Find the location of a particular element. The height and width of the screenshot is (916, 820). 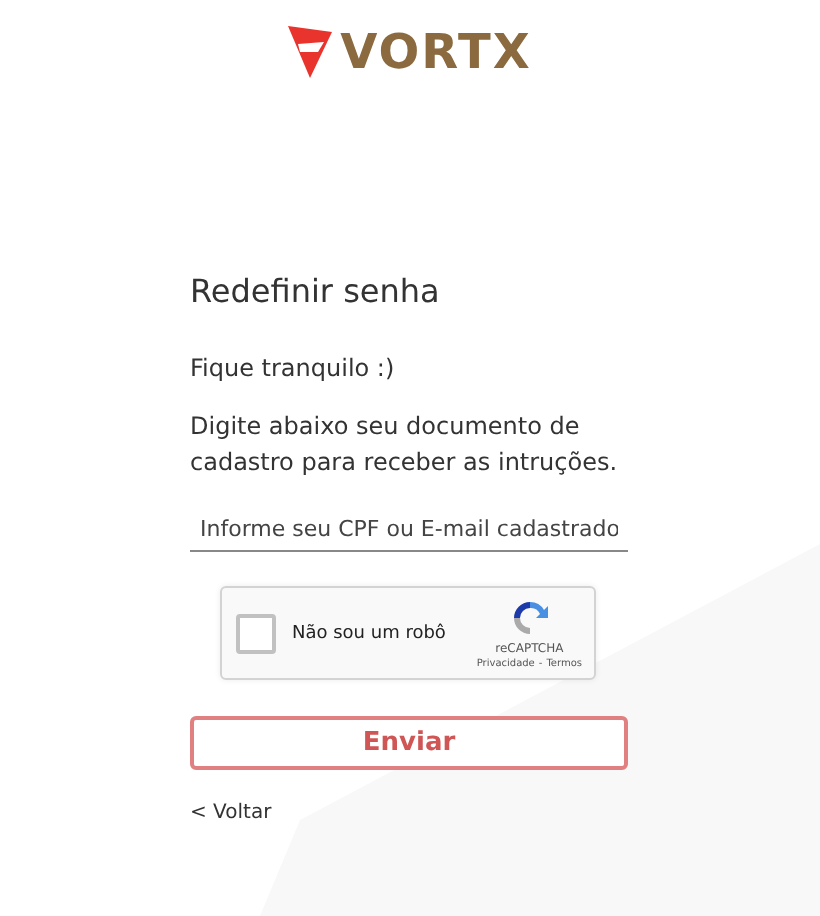

instructions: Digite abaixo seu documento de cadastro para receber as intruções. is located at coordinates (405, 445).